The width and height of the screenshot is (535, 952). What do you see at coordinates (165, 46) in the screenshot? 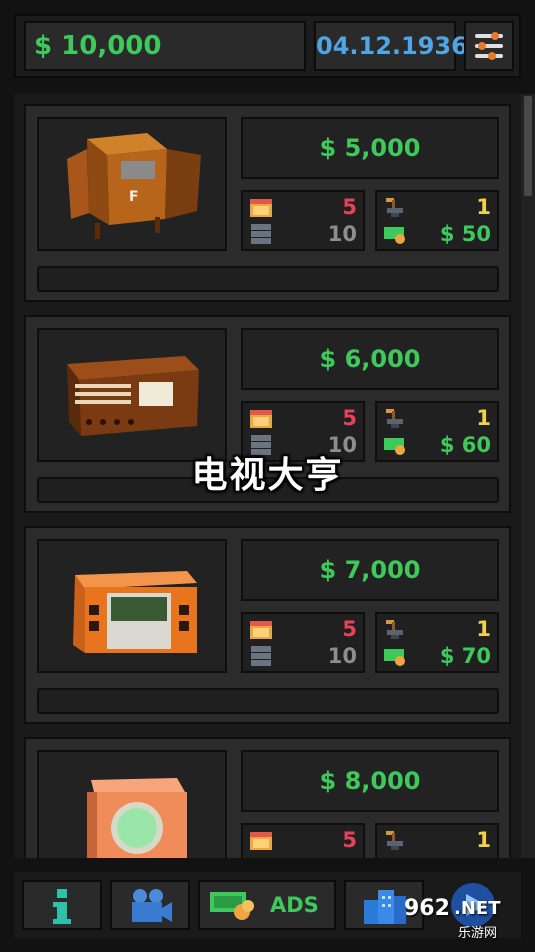
I see `money-display: $ 10,000` at bounding box center [165, 46].